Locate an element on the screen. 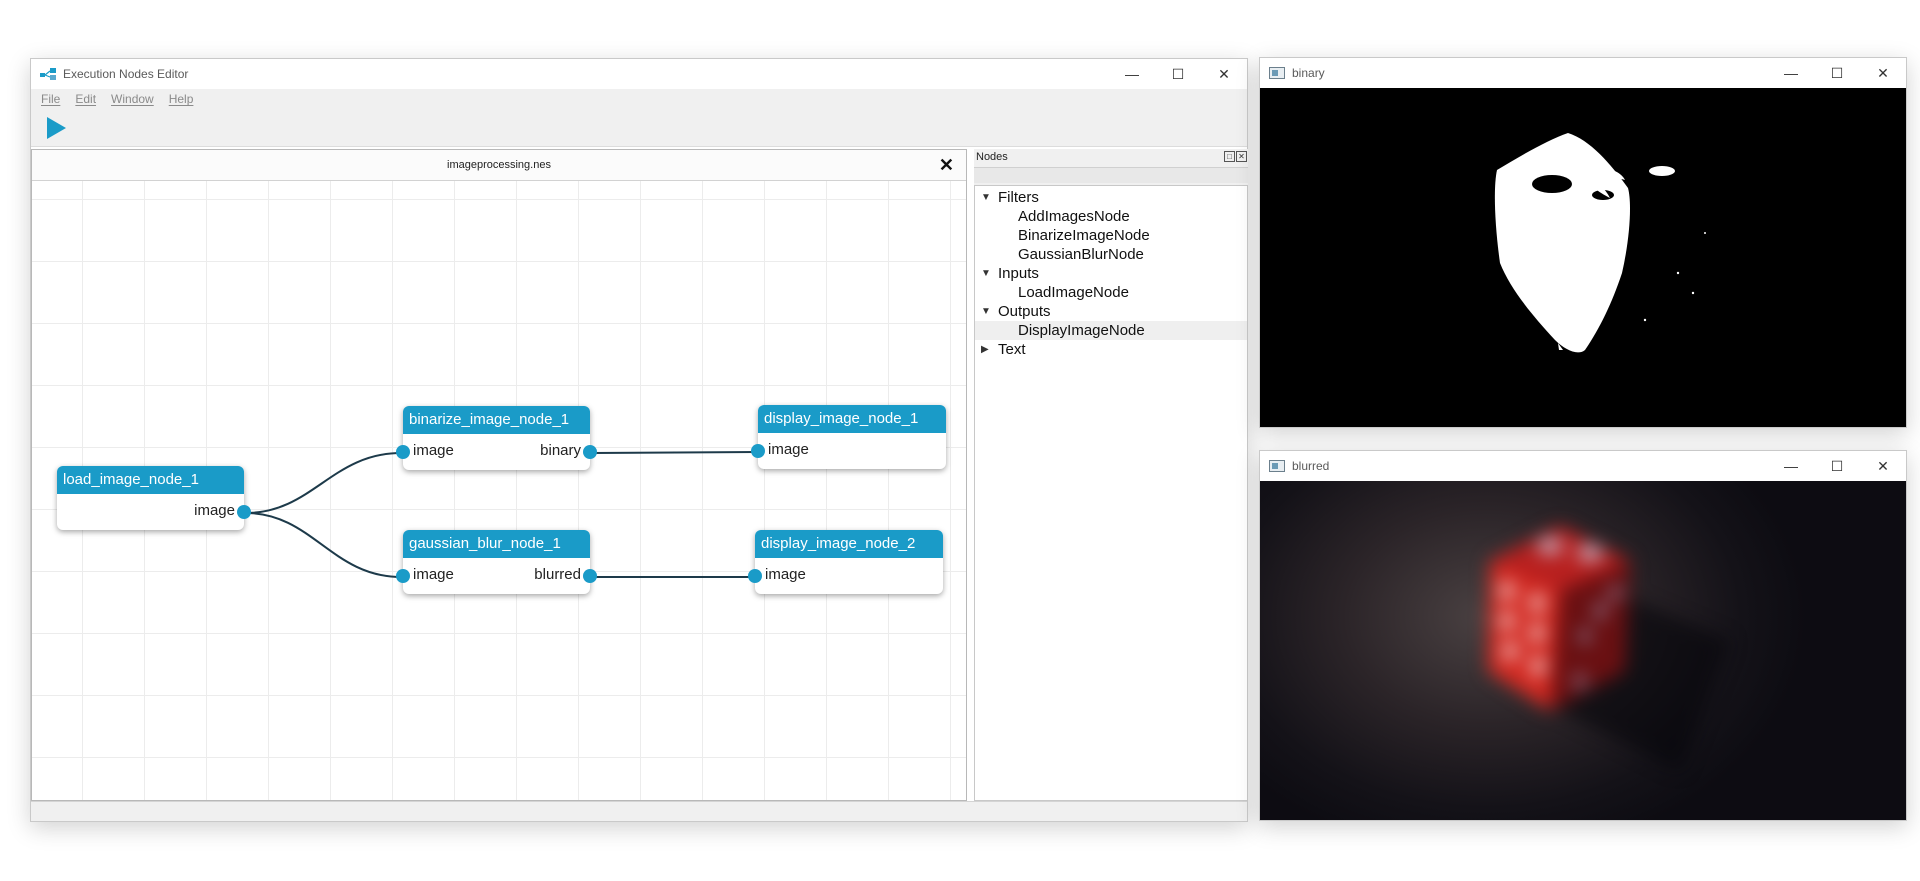 The width and height of the screenshot is (1920, 881). node-title: binarize_image_node_1 is located at coordinates (496, 420).